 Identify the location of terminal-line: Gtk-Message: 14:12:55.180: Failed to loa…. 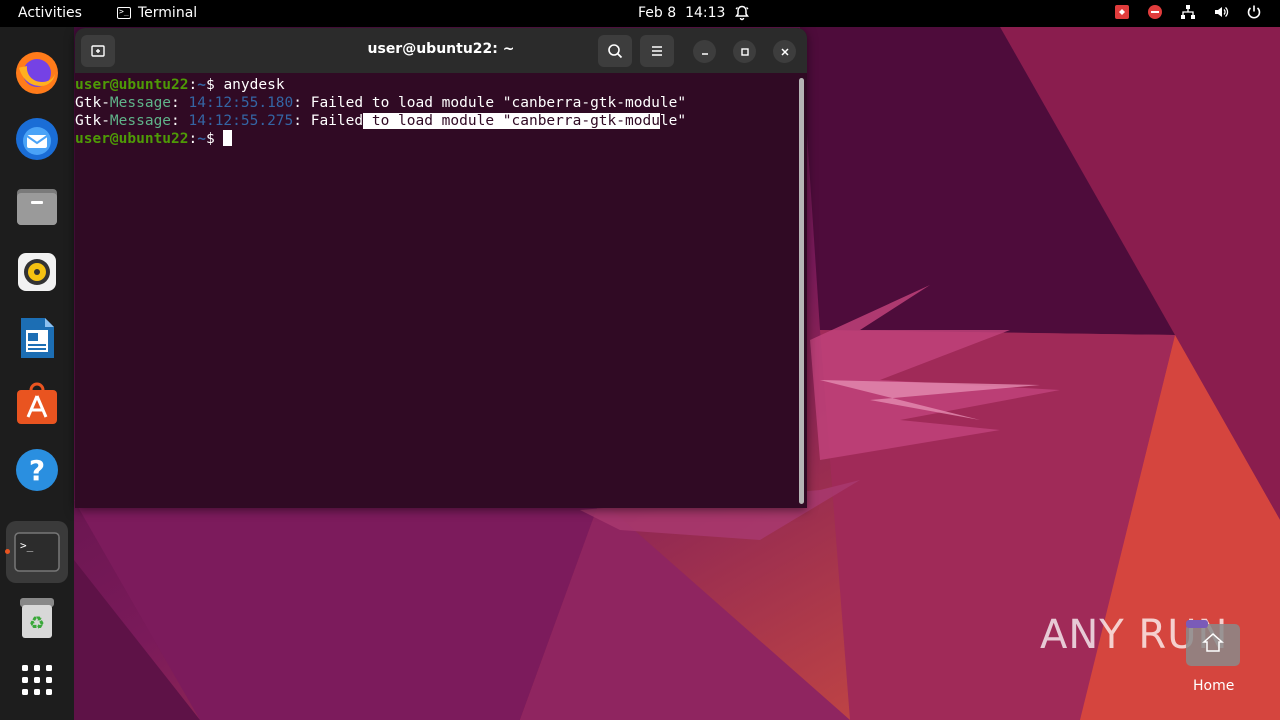
(380, 103).